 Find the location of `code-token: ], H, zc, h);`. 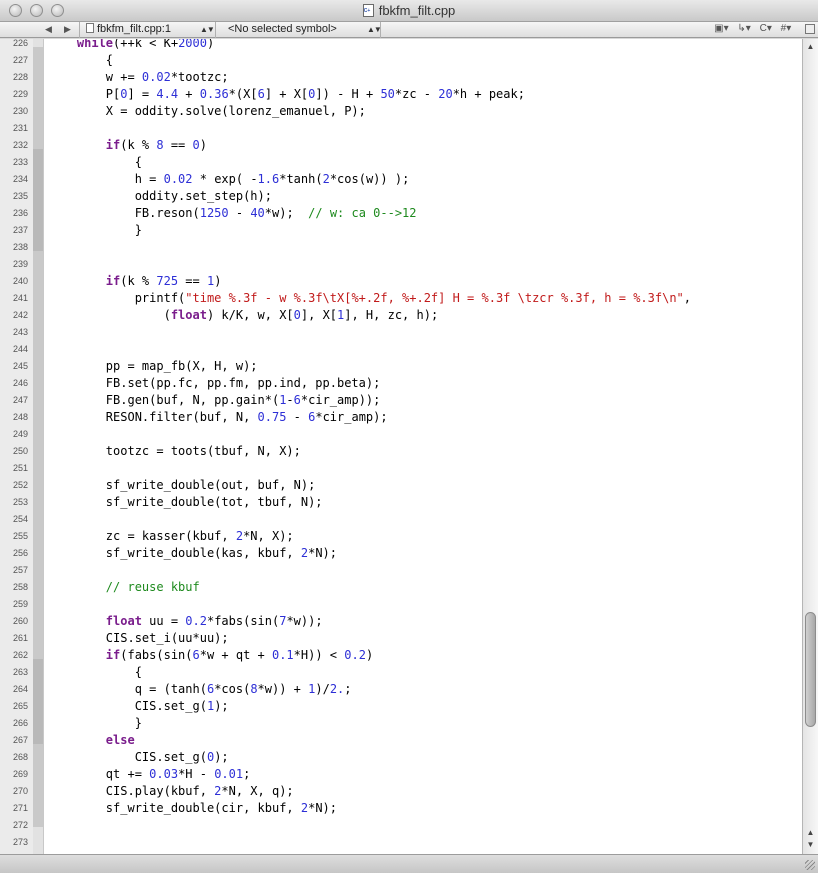

code-token: ], H, zc, h); is located at coordinates (391, 315).